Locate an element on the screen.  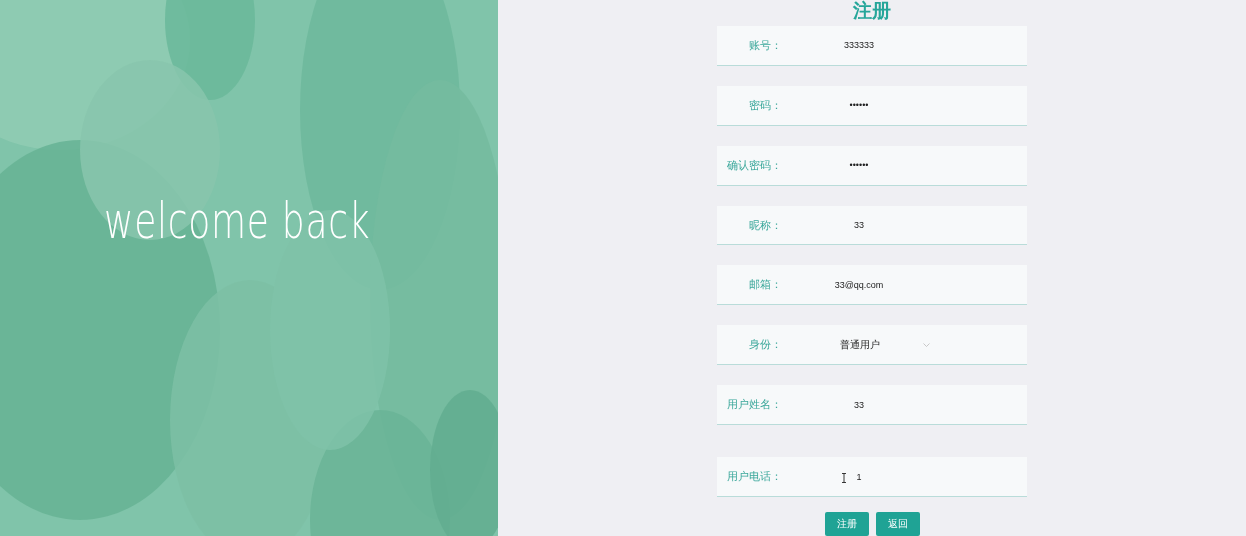
input-field: 33@qq.com is located at coordinates (859, 284).